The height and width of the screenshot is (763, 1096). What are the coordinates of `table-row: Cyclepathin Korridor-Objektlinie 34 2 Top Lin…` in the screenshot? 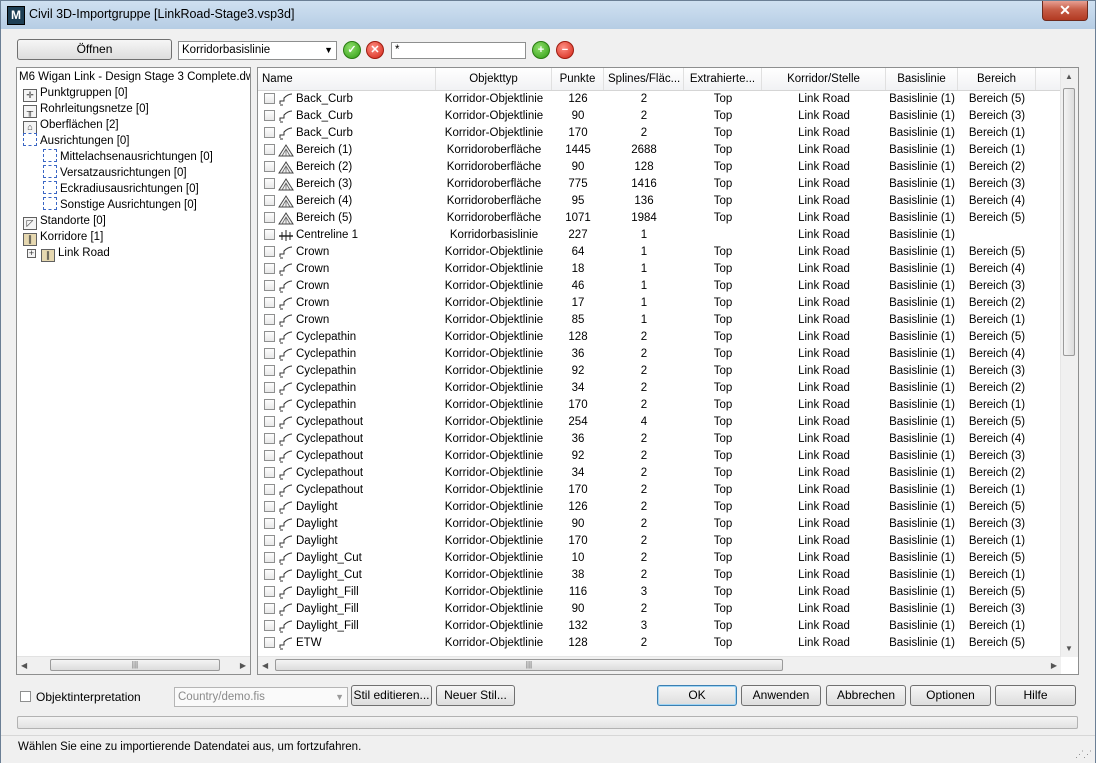 It's located at (659, 388).